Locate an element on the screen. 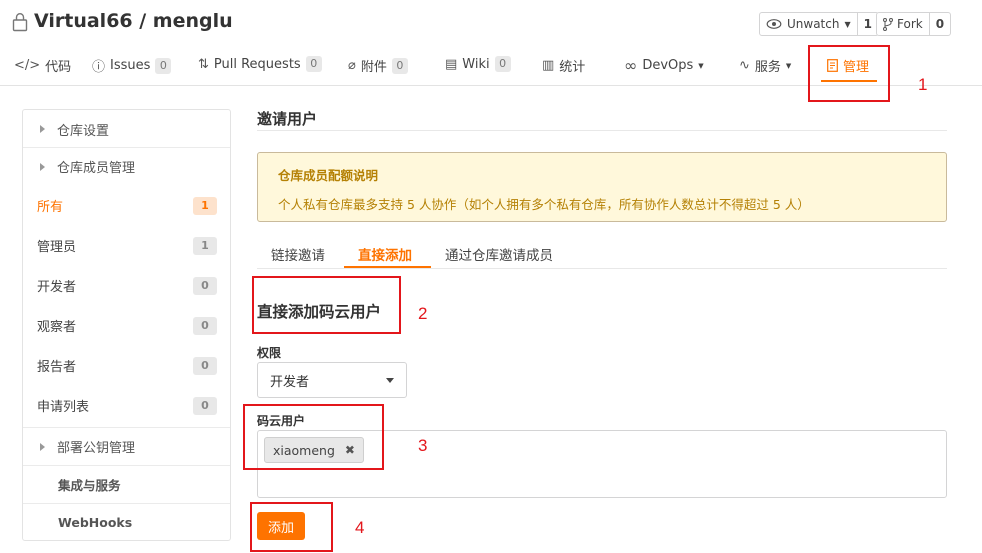 This screenshot has width=982, height=553. annotation-number-2: 2 is located at coordinates (423, 313).